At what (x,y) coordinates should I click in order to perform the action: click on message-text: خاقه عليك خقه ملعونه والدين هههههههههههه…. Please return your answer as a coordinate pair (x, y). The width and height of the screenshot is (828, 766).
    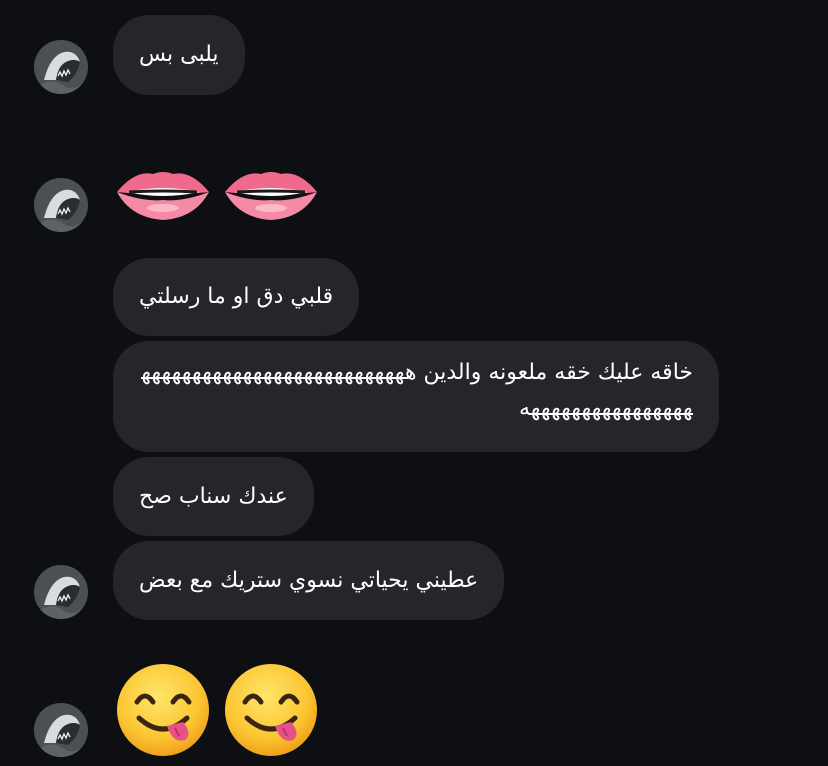
    Looking at the image, I should click on (417, 390).